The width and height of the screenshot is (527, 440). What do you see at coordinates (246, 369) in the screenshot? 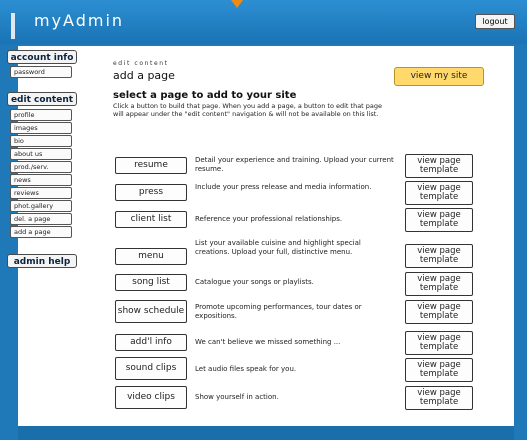
I see `sound-clips-description: Let audio files speak for you.` at bounding box center [246, 369].